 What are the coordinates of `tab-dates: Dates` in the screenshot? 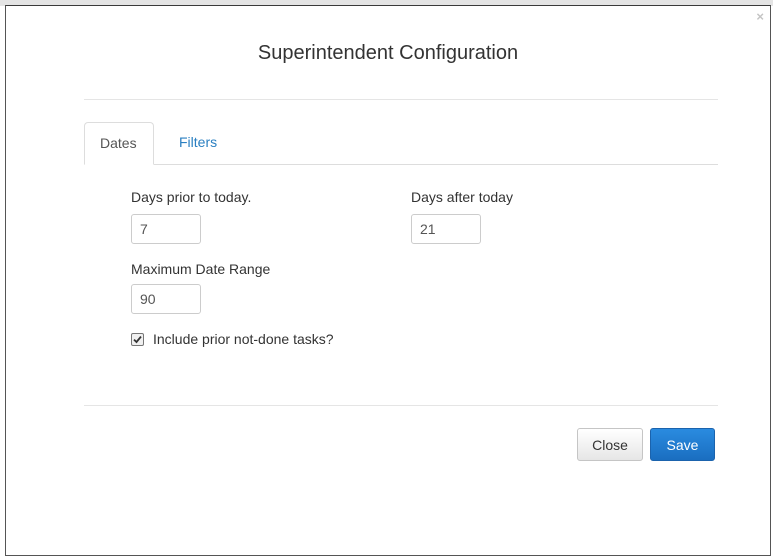 It's located at (119, 143).